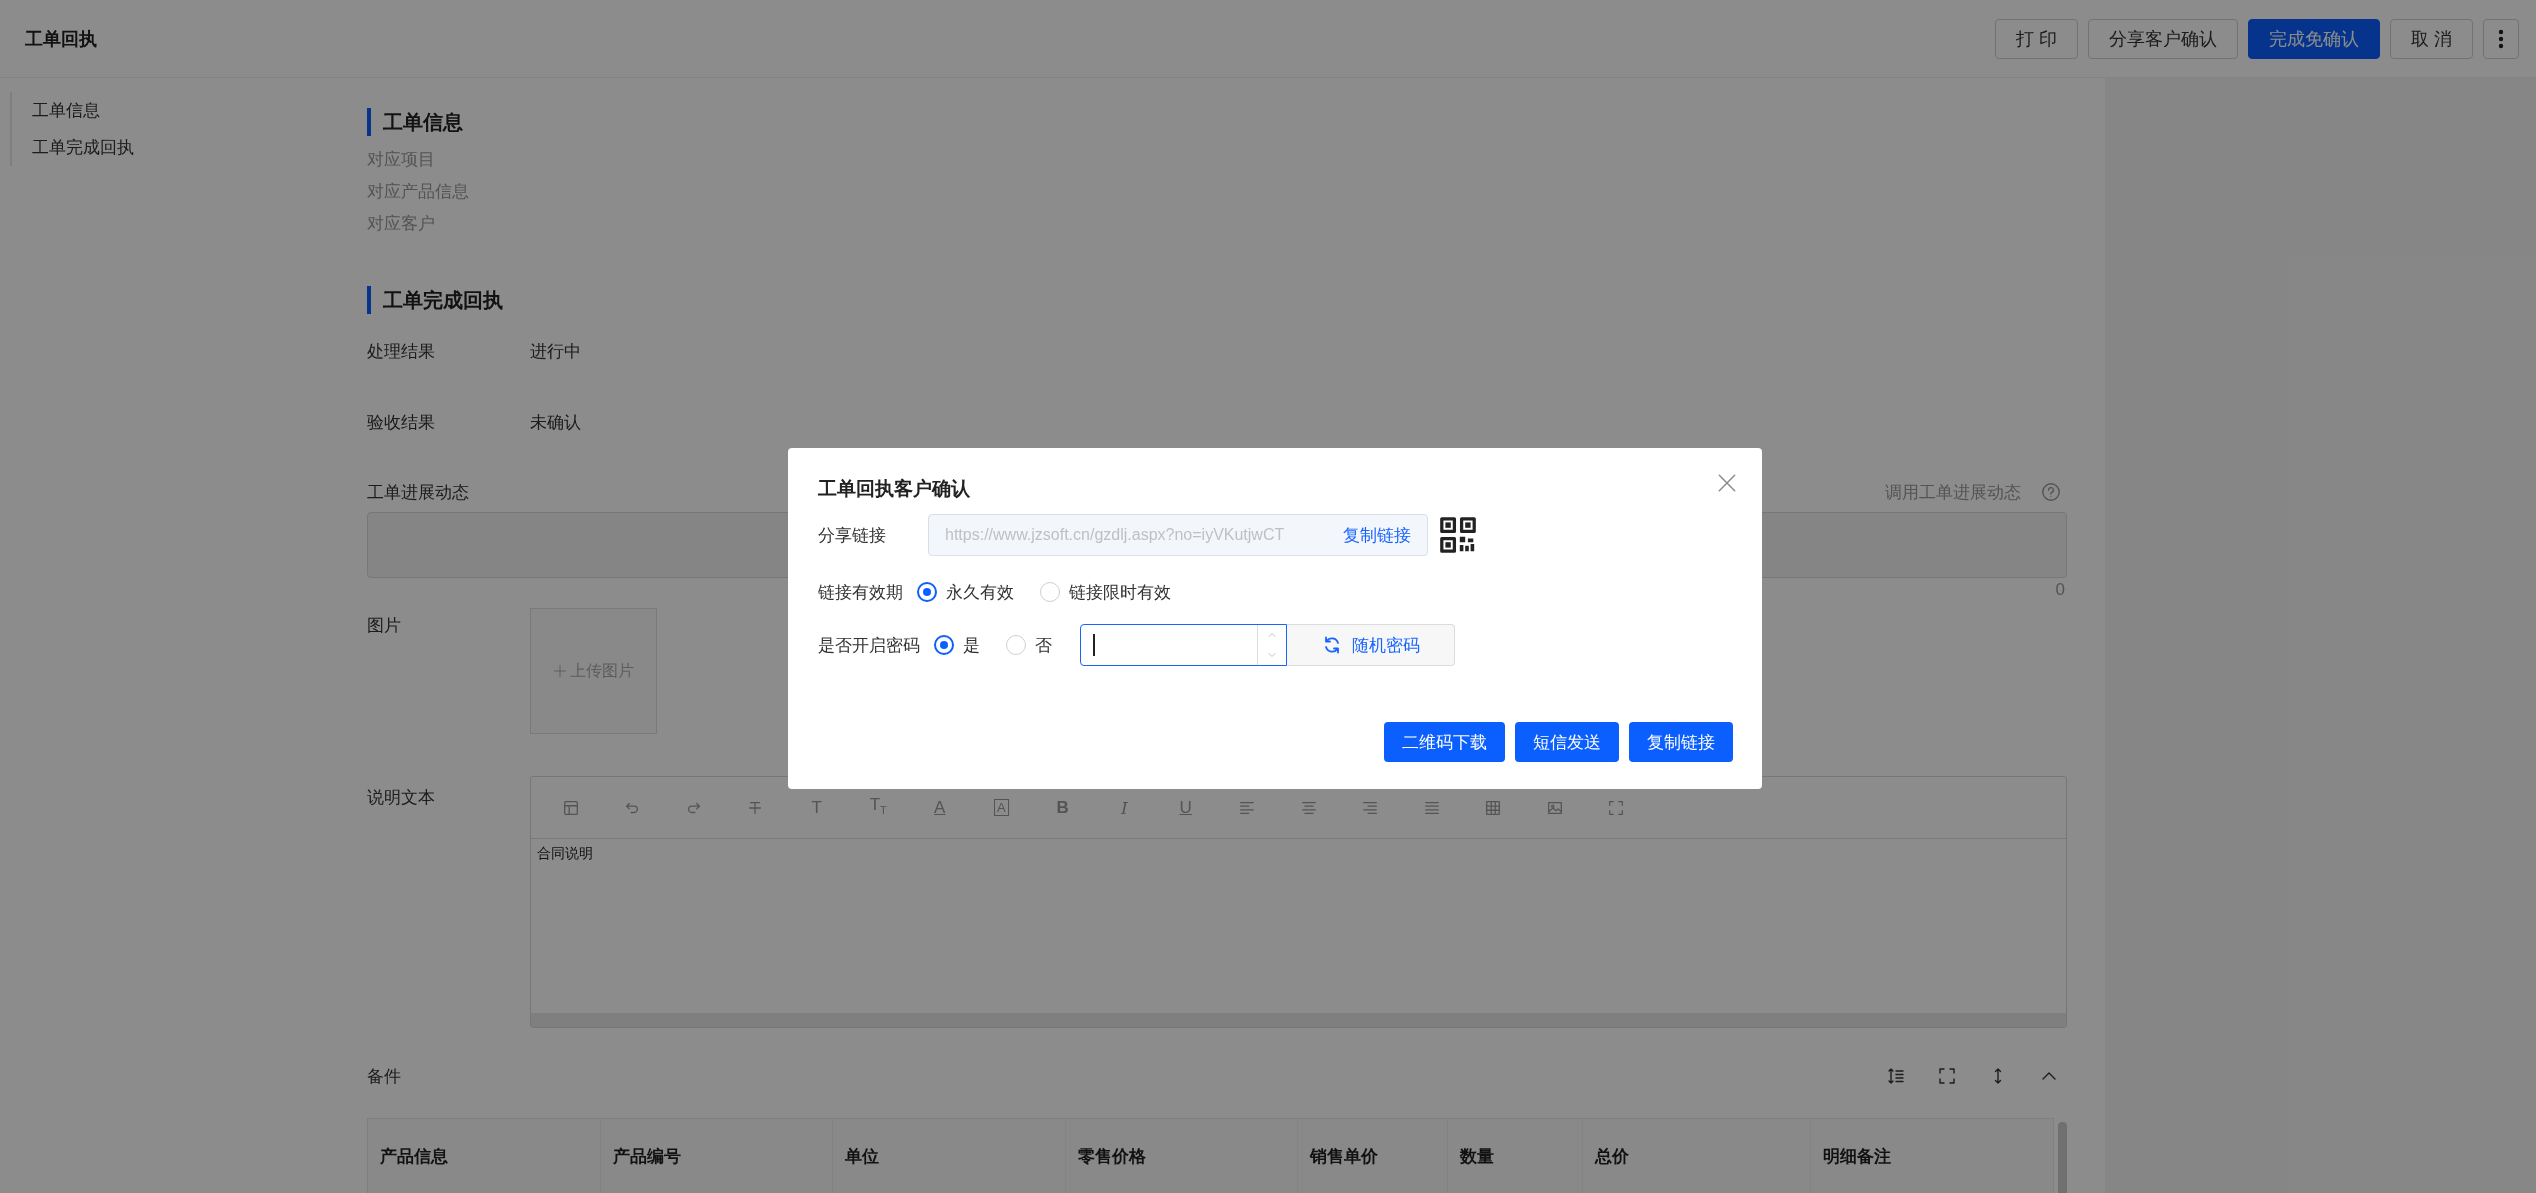 The width and height of the screenshot is (2536, 1193). What do you see at coordinates (1183, 645) in the screenshot?
I see `password-field` at bounding box center [1183, 645].